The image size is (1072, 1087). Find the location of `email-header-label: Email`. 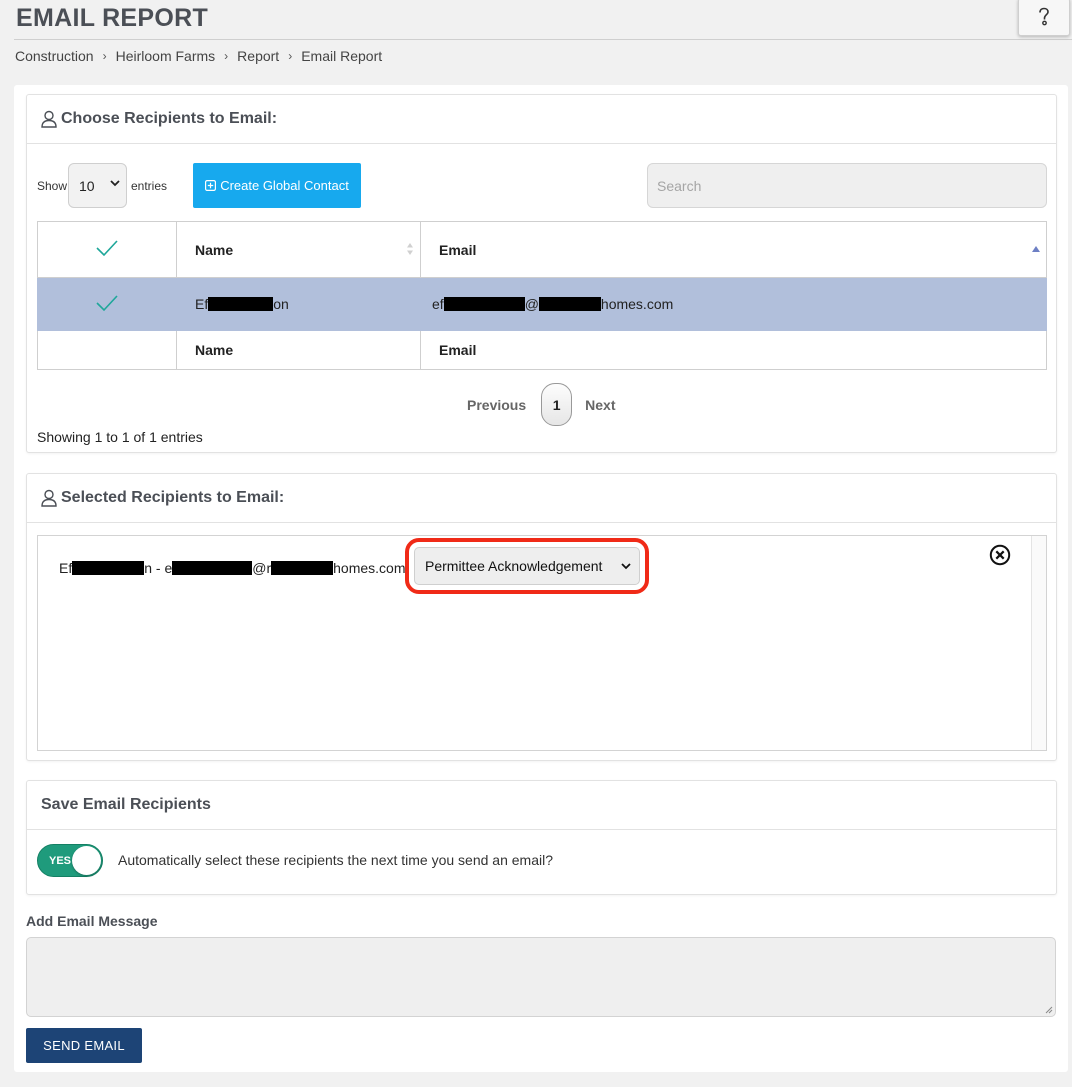

email-header-label: Email is located at coordinates (458, 249).